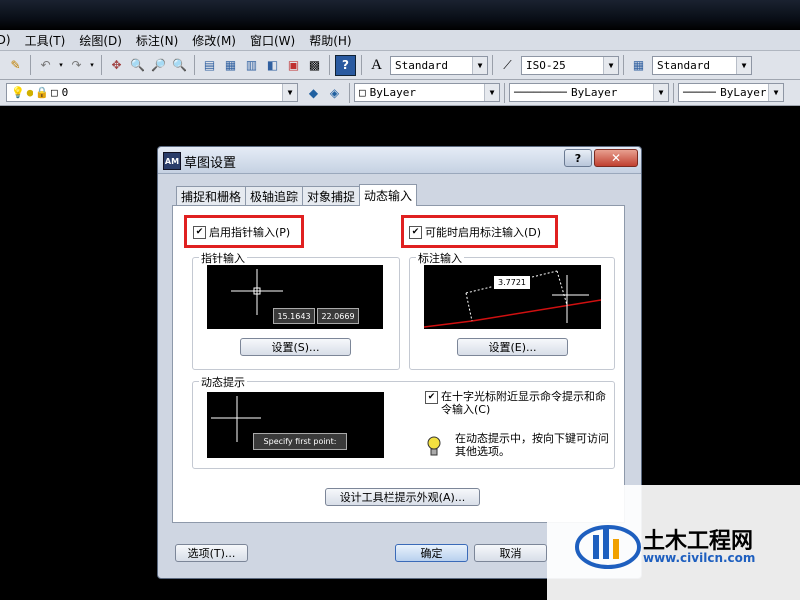 The width and height of the screenshot is (800, 600). What do you see at coordinates (300, 441) in the screenshot?
I see `command-prompt-preview: Specify first point:` at bounding box center [300, 441].